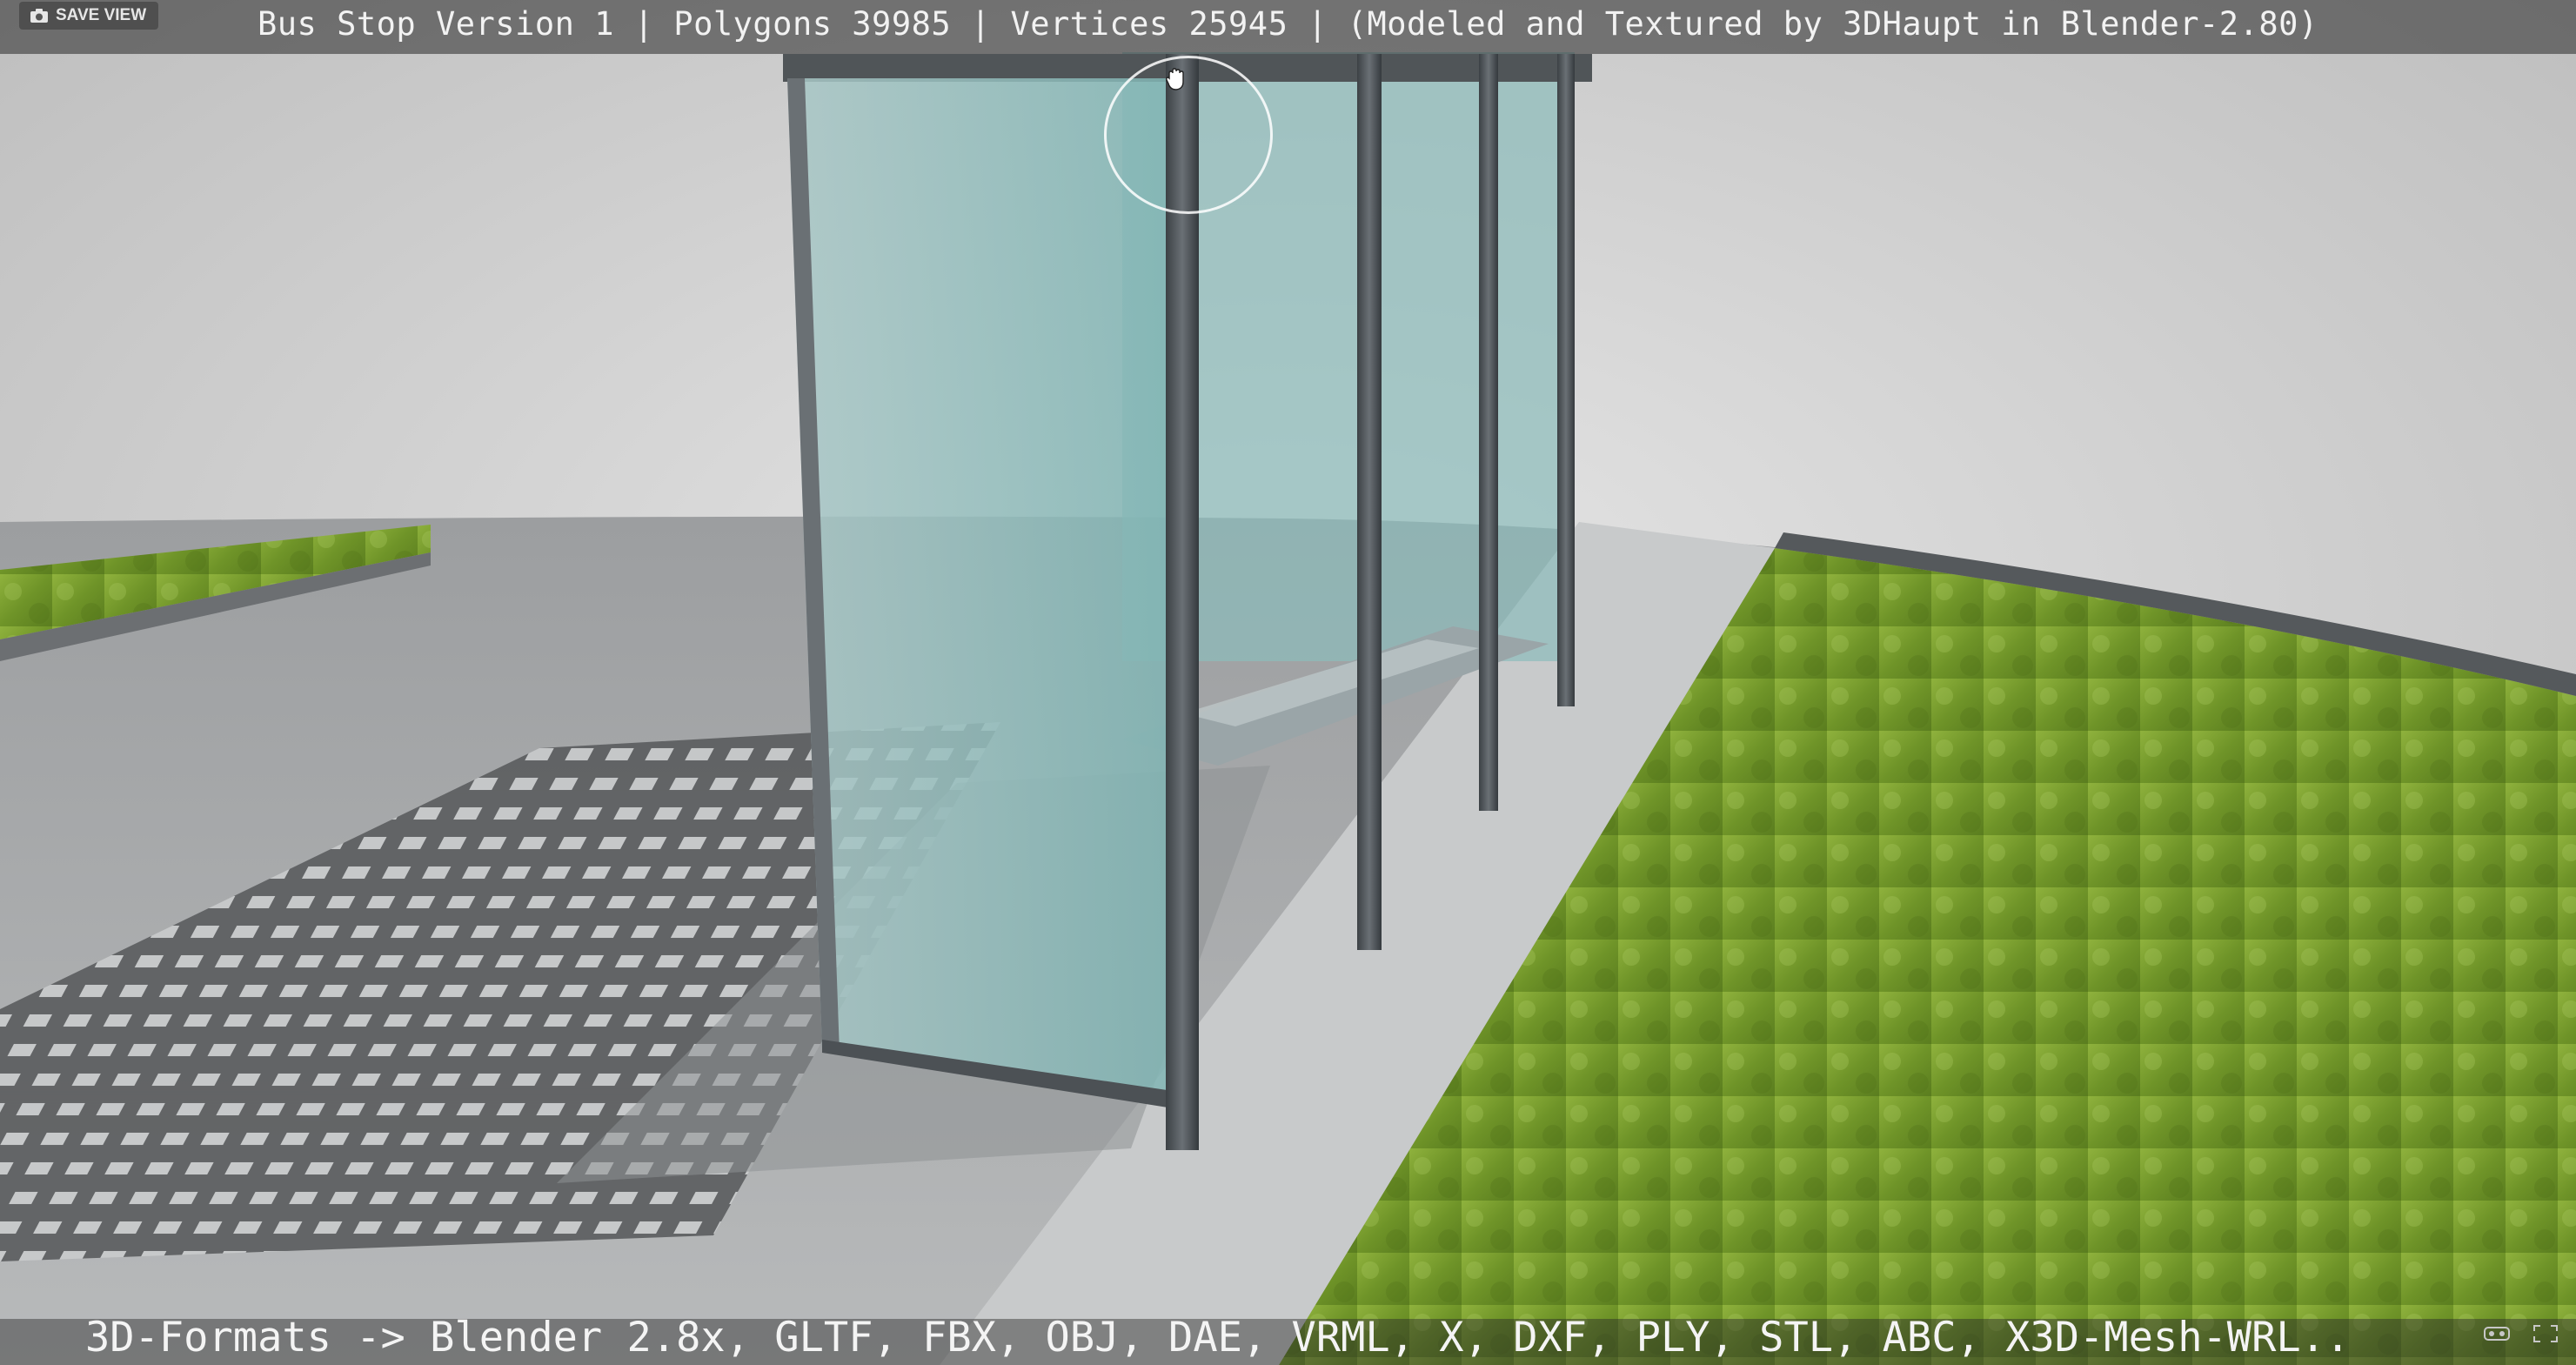 The height and width of the screenshot is (1365, 2576). I want to click on save-view-button: SAVE VIEW, so click(89, 16).